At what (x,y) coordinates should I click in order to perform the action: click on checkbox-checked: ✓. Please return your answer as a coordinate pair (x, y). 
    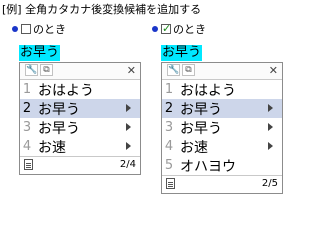
    Looking at the image, I should click on (166, 28).